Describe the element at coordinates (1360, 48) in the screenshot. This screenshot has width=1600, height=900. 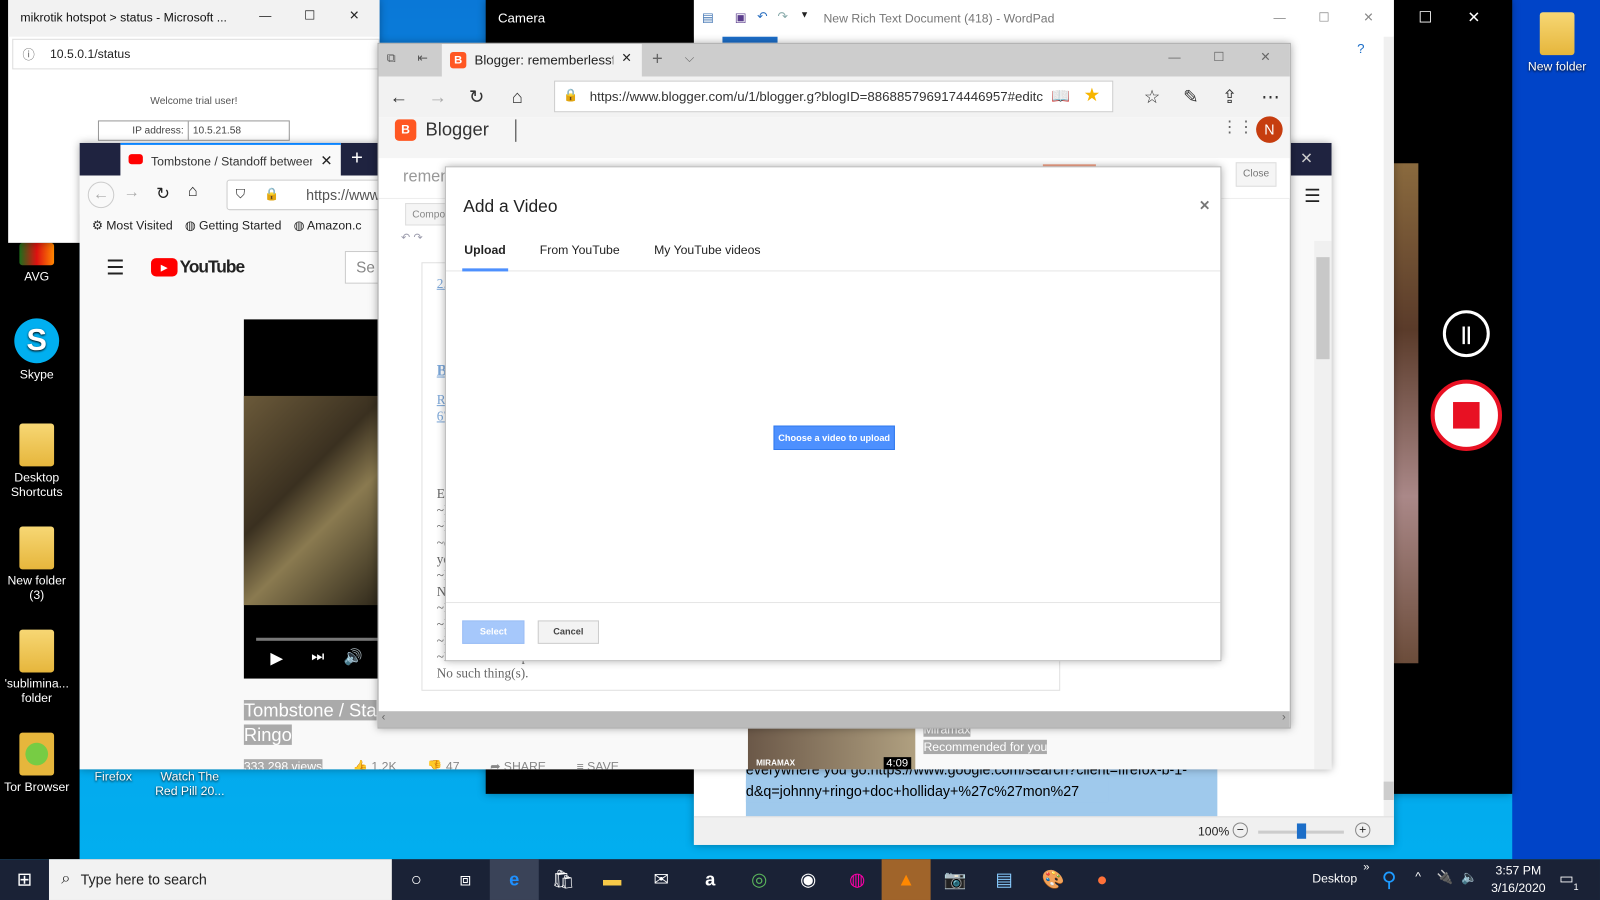
I see `help-icon: ?` at that location.